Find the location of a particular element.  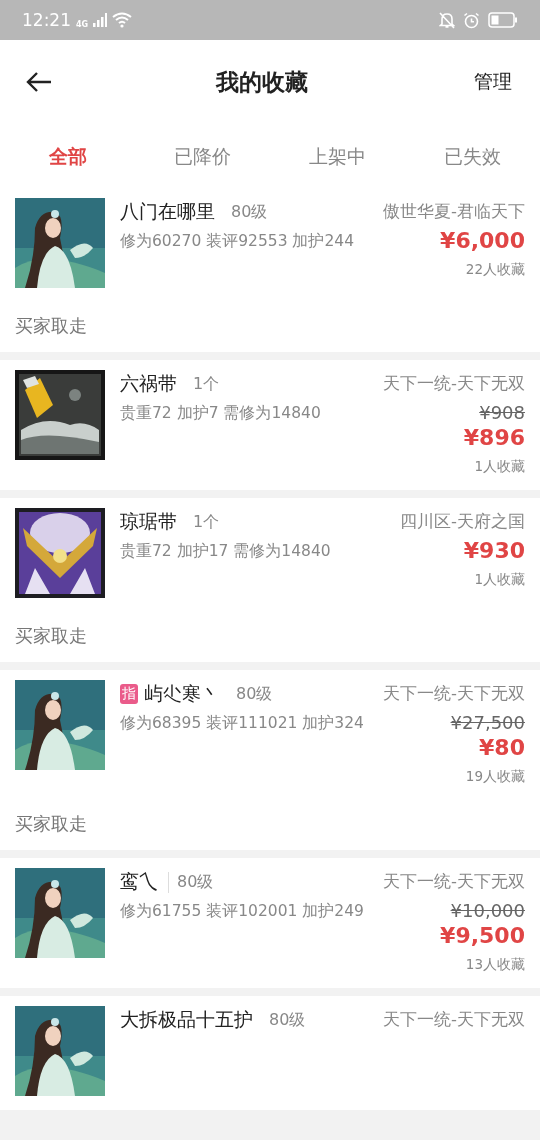

item-name: 八门在哪里 is located at coordinates (167, 211).